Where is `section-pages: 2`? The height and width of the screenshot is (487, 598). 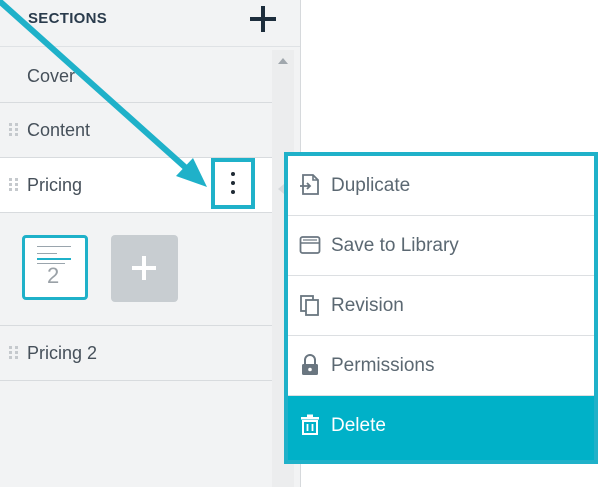 section-pages: 2 is located at coordinates (136, 269).